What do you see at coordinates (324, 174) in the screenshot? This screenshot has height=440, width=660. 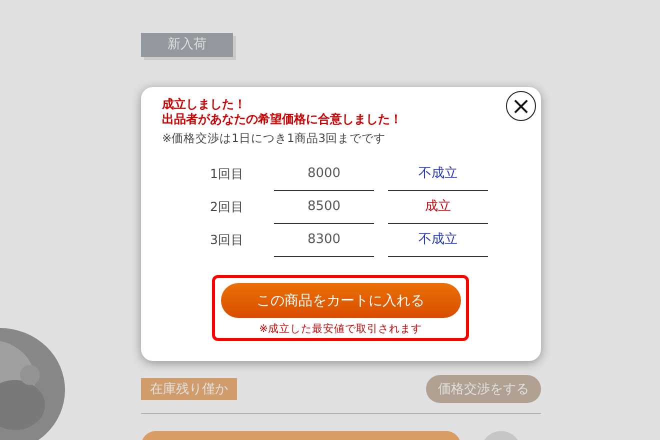 I see `price-value: 8000` at bounding box center [324, 174].